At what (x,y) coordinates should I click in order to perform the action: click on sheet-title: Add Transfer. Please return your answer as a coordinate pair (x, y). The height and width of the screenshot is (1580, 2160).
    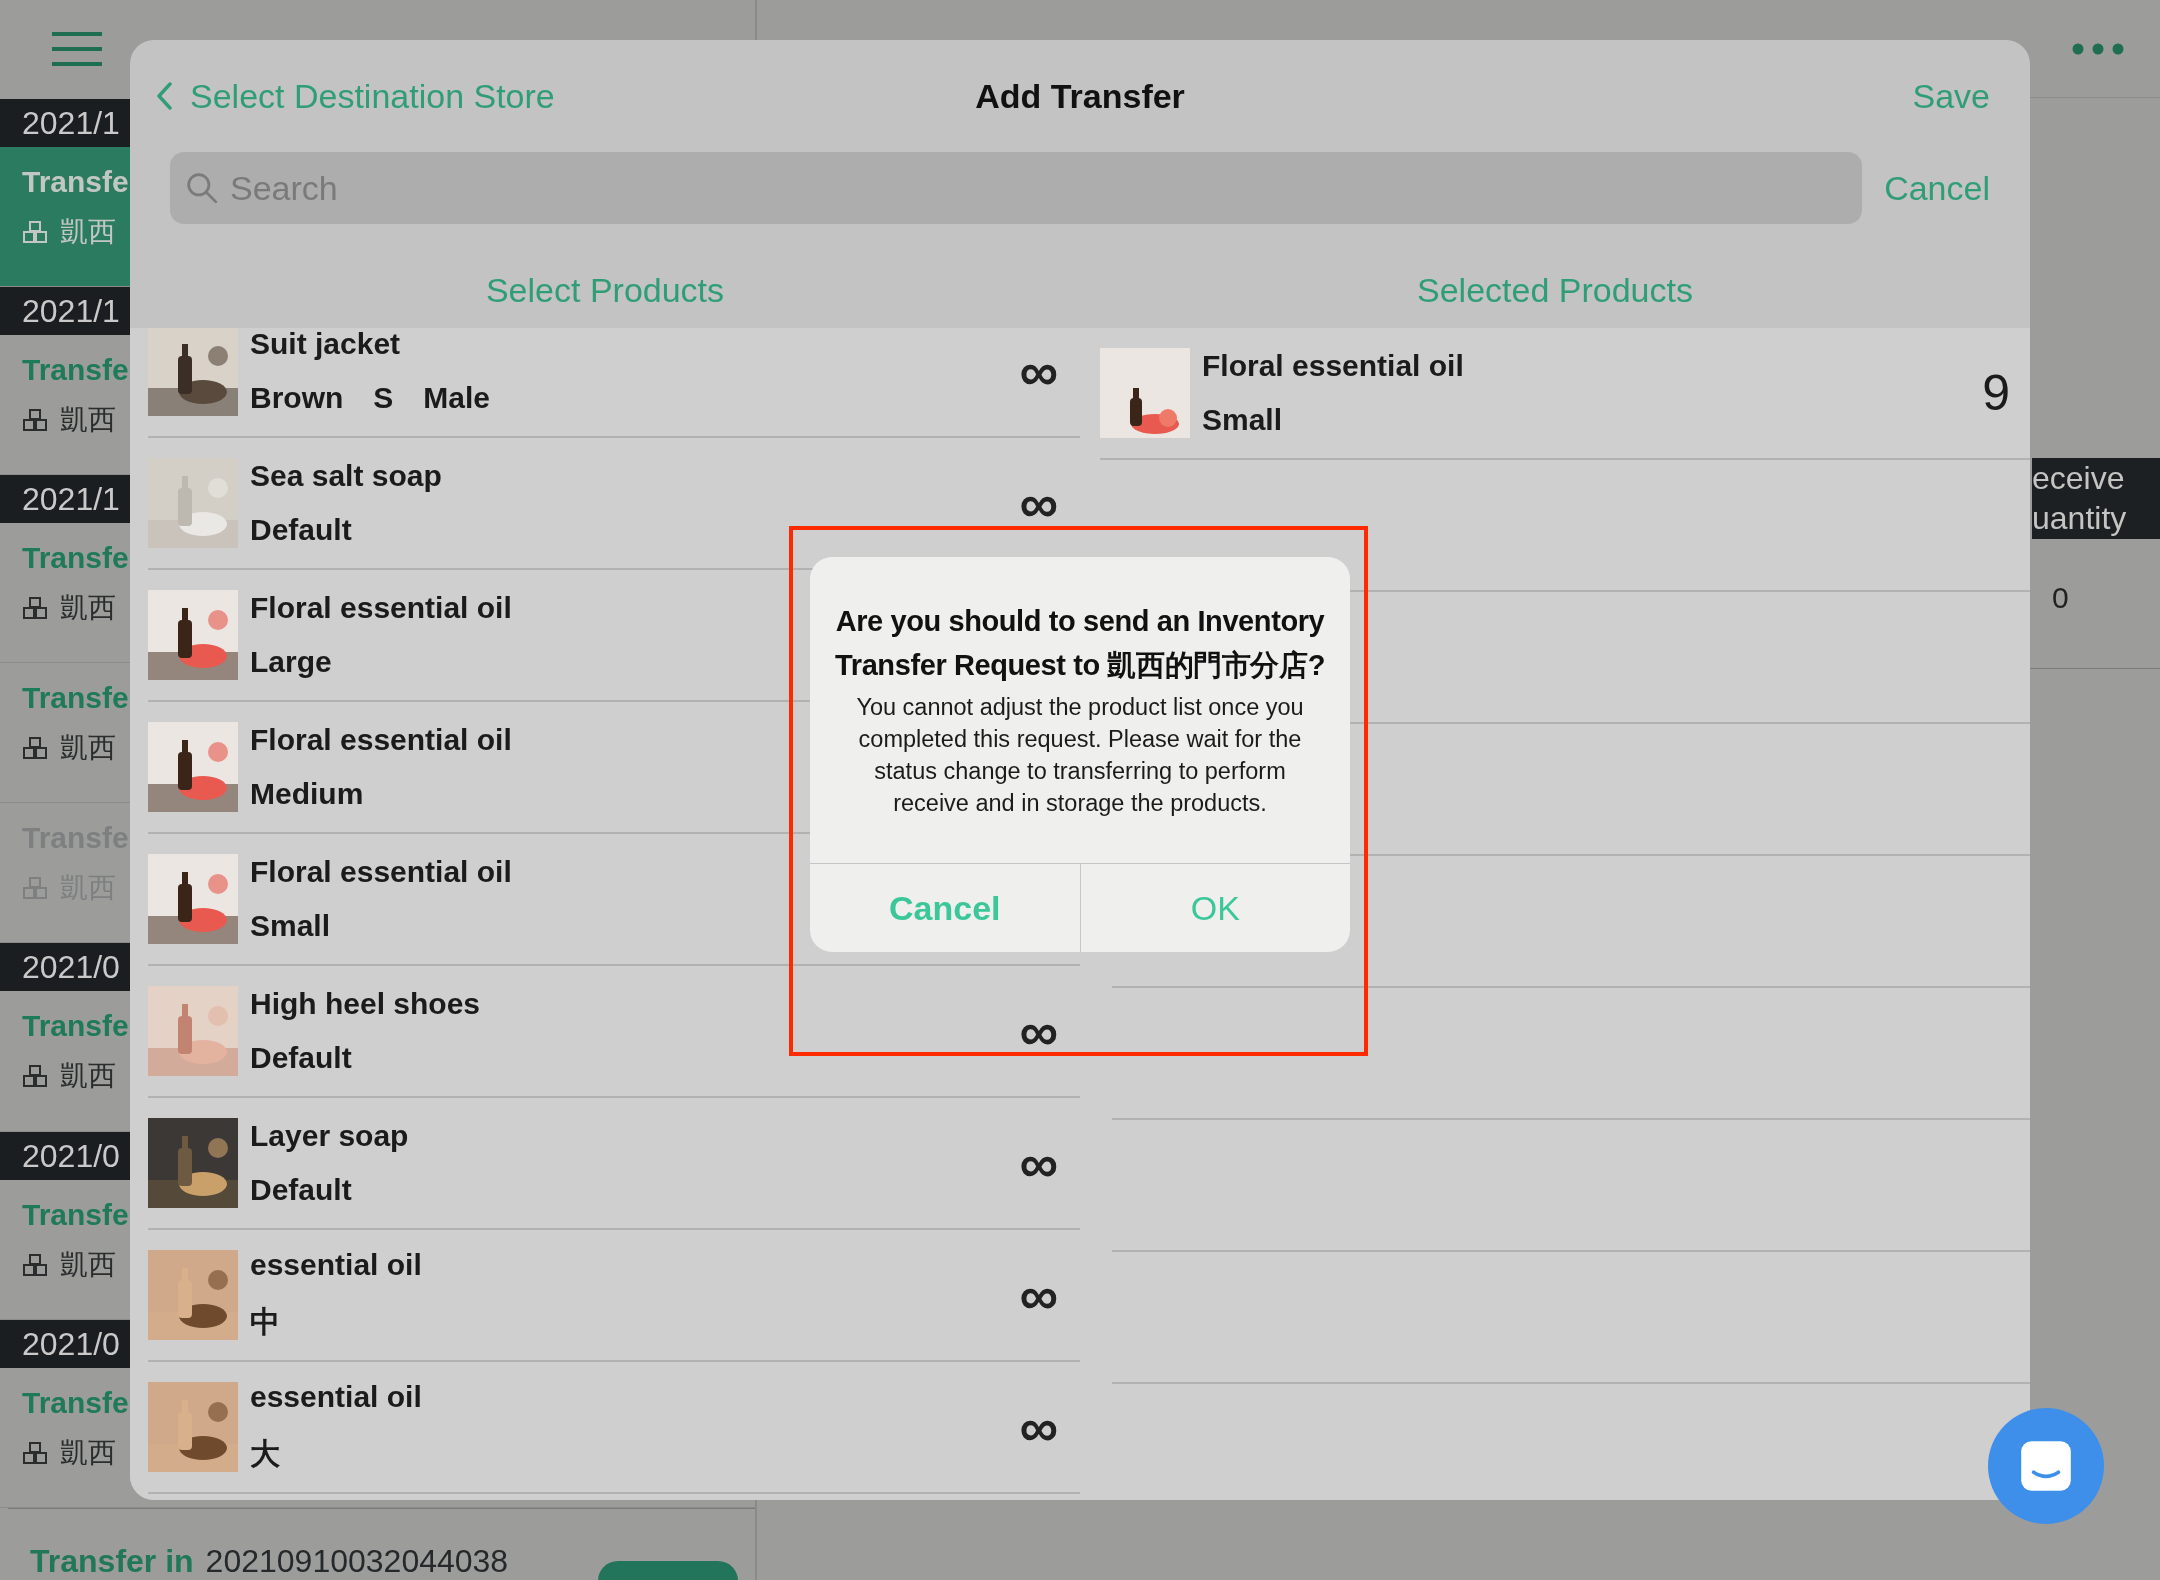
    Looking at the image, I should click on (1080, 96).